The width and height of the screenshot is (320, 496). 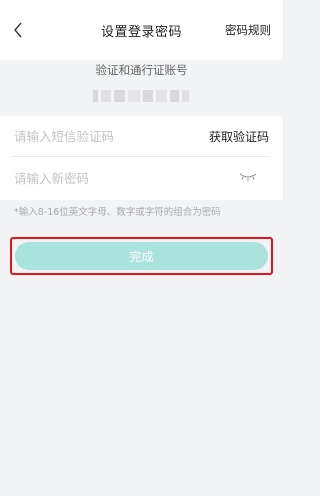 I want to click on eye-closed-icon, so click(x=248, y=177).